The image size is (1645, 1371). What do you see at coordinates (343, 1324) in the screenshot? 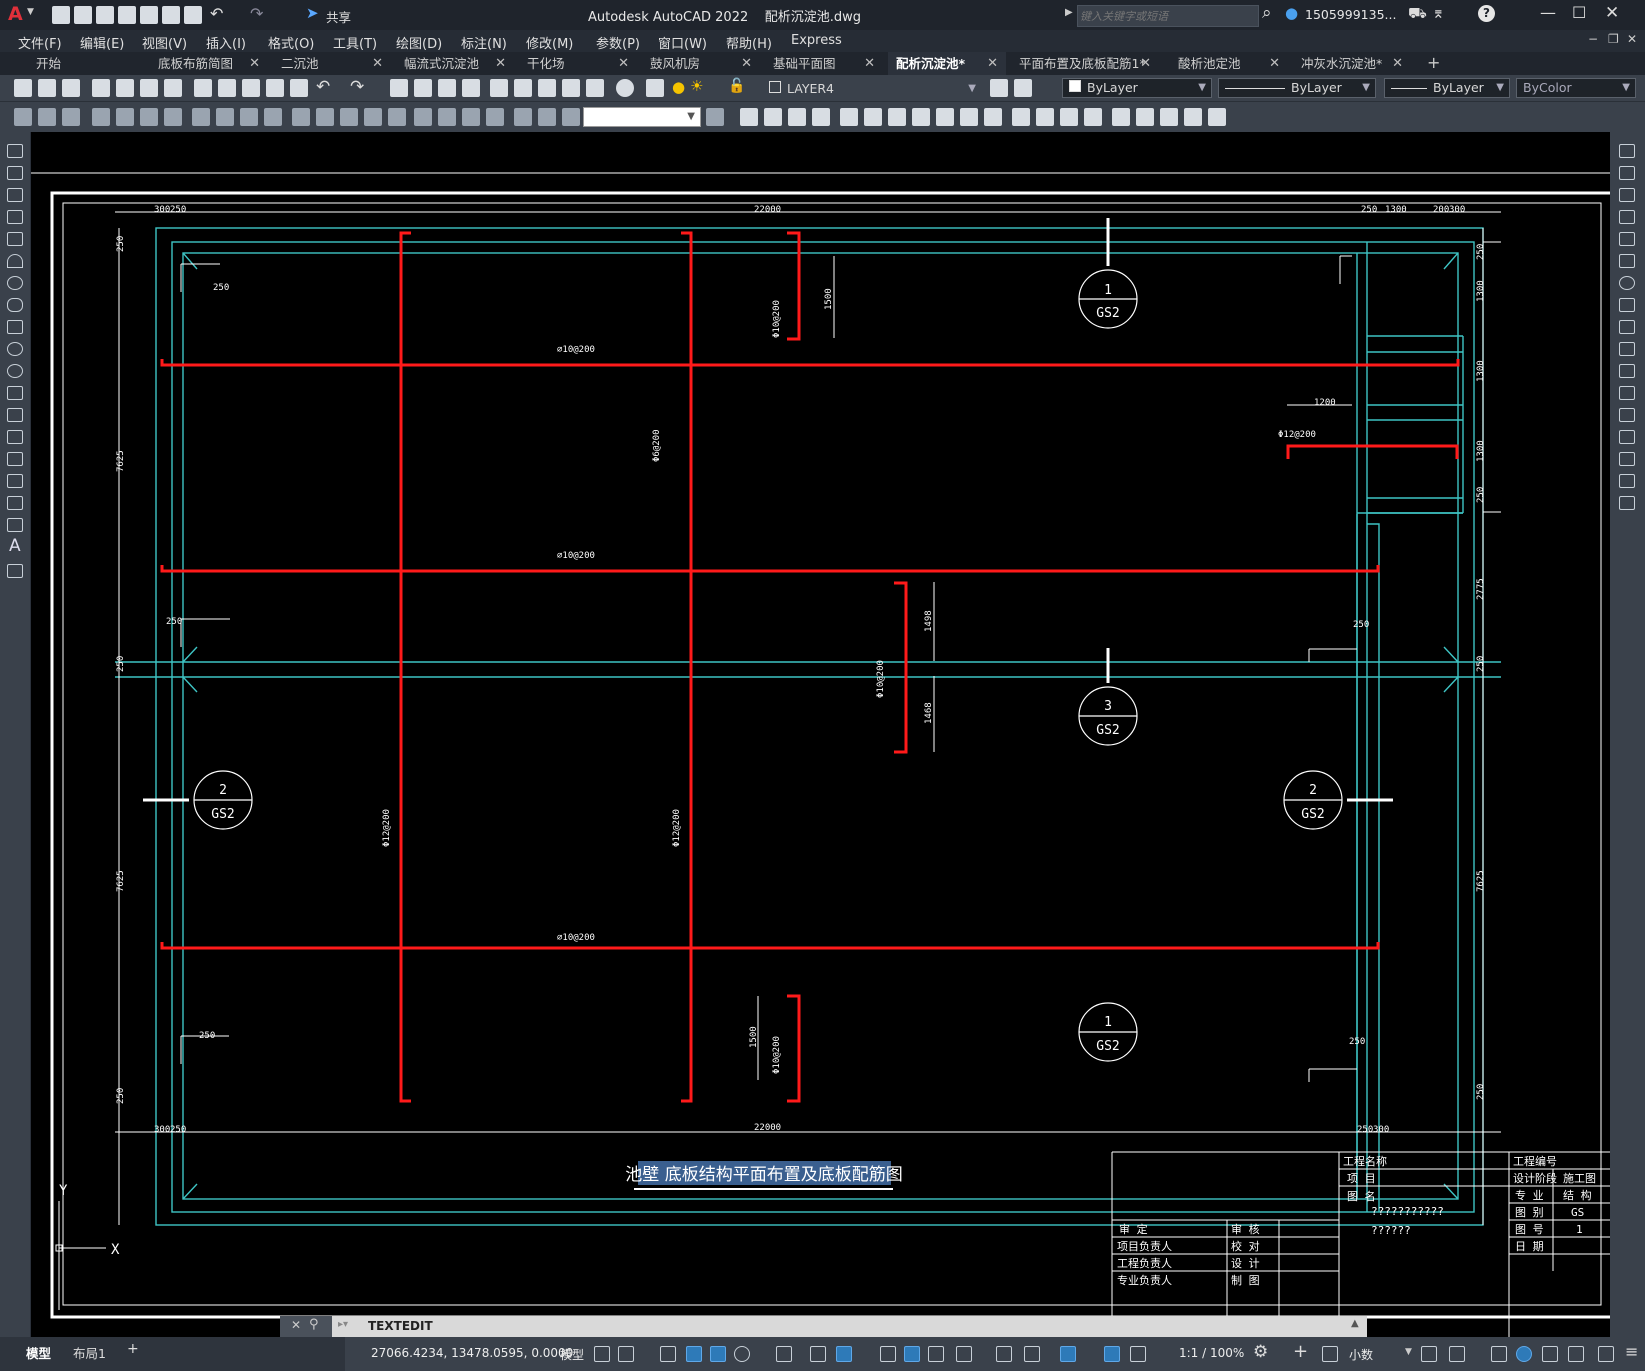
I see `command-history-icon: ▸▾` at bounding box center [343, 1324].